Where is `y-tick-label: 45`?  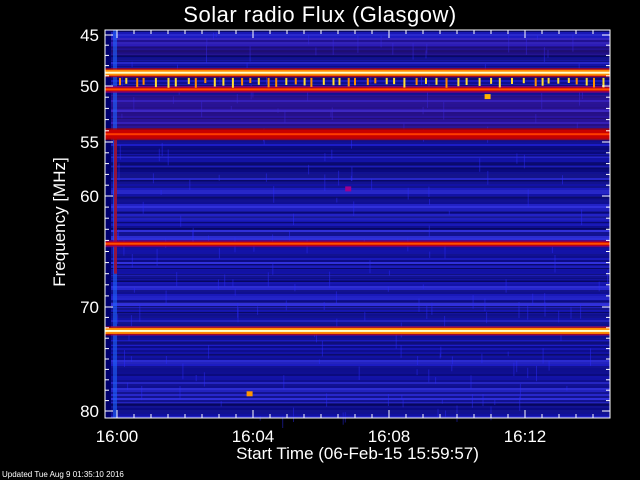 y-tick-label: 45 is located at coordinates (89, 35).